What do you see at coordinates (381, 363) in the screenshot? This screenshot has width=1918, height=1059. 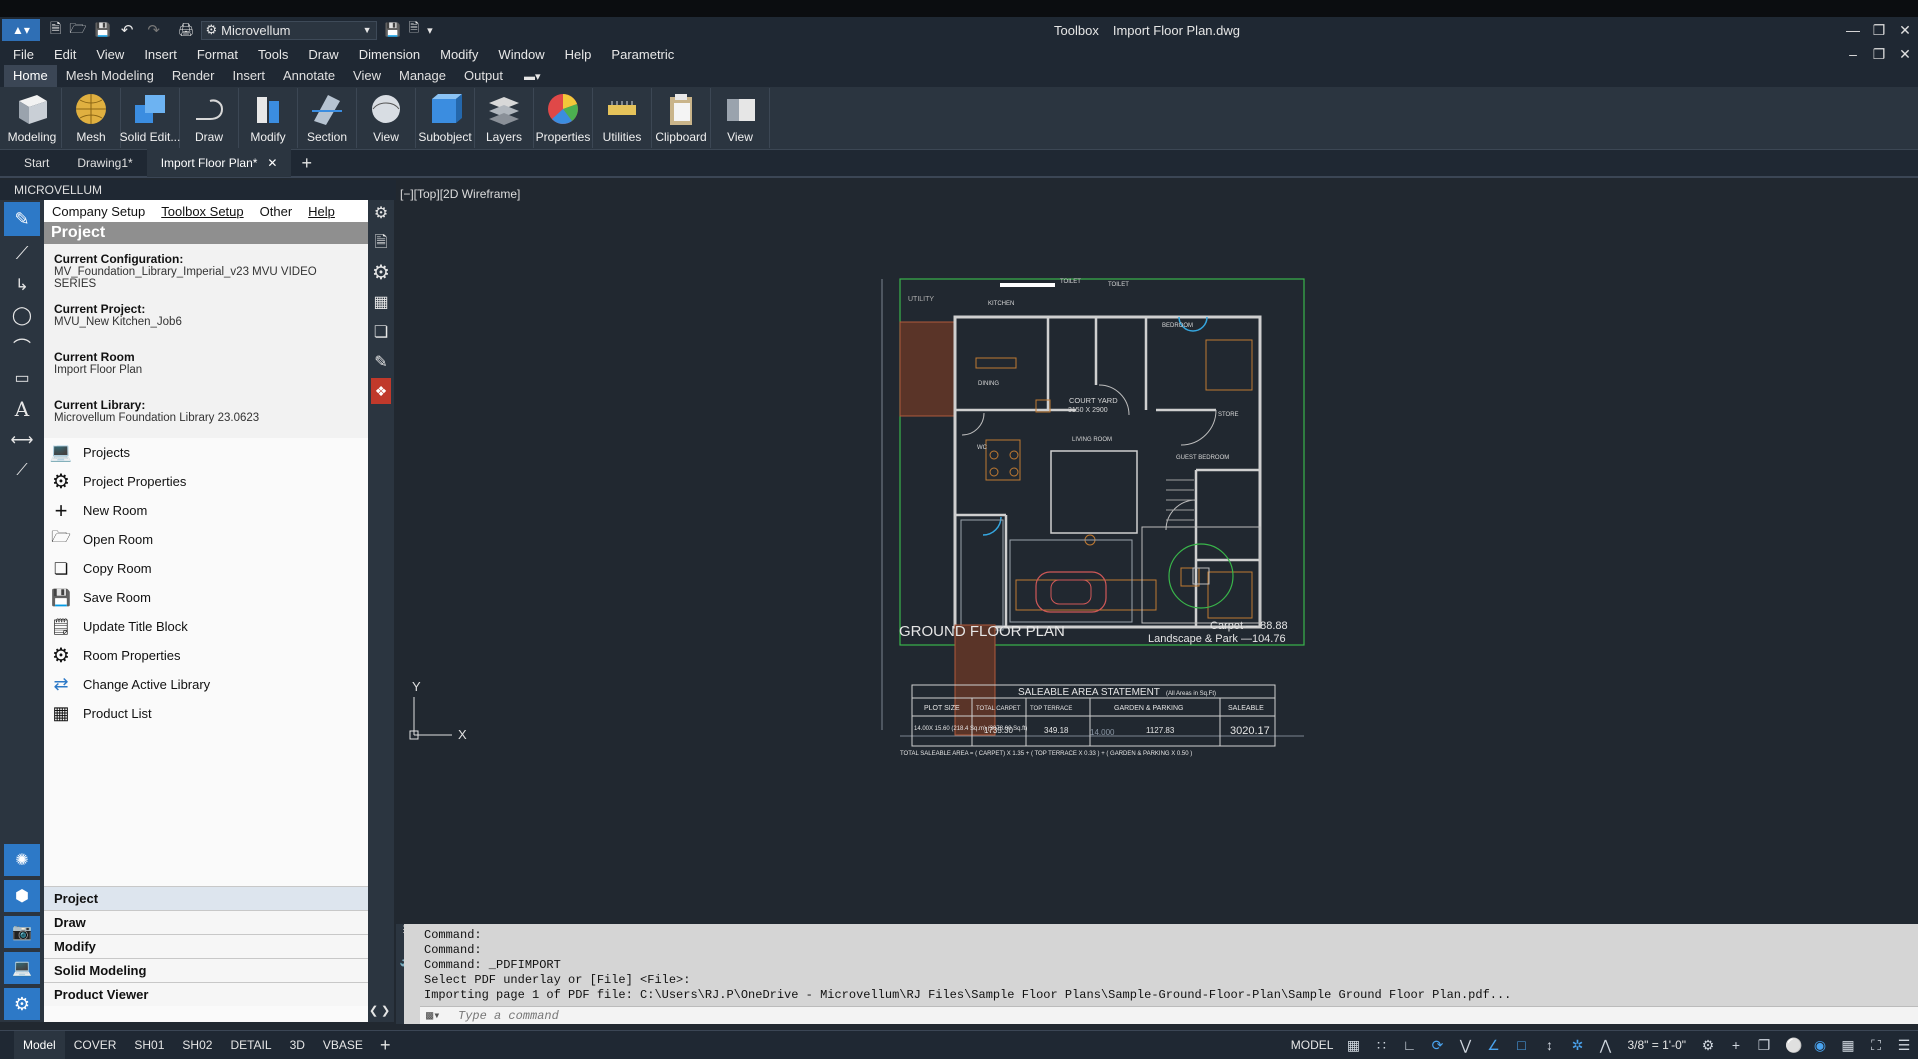 I see `edit-icon: ✎` at bounding box center [381, 363].